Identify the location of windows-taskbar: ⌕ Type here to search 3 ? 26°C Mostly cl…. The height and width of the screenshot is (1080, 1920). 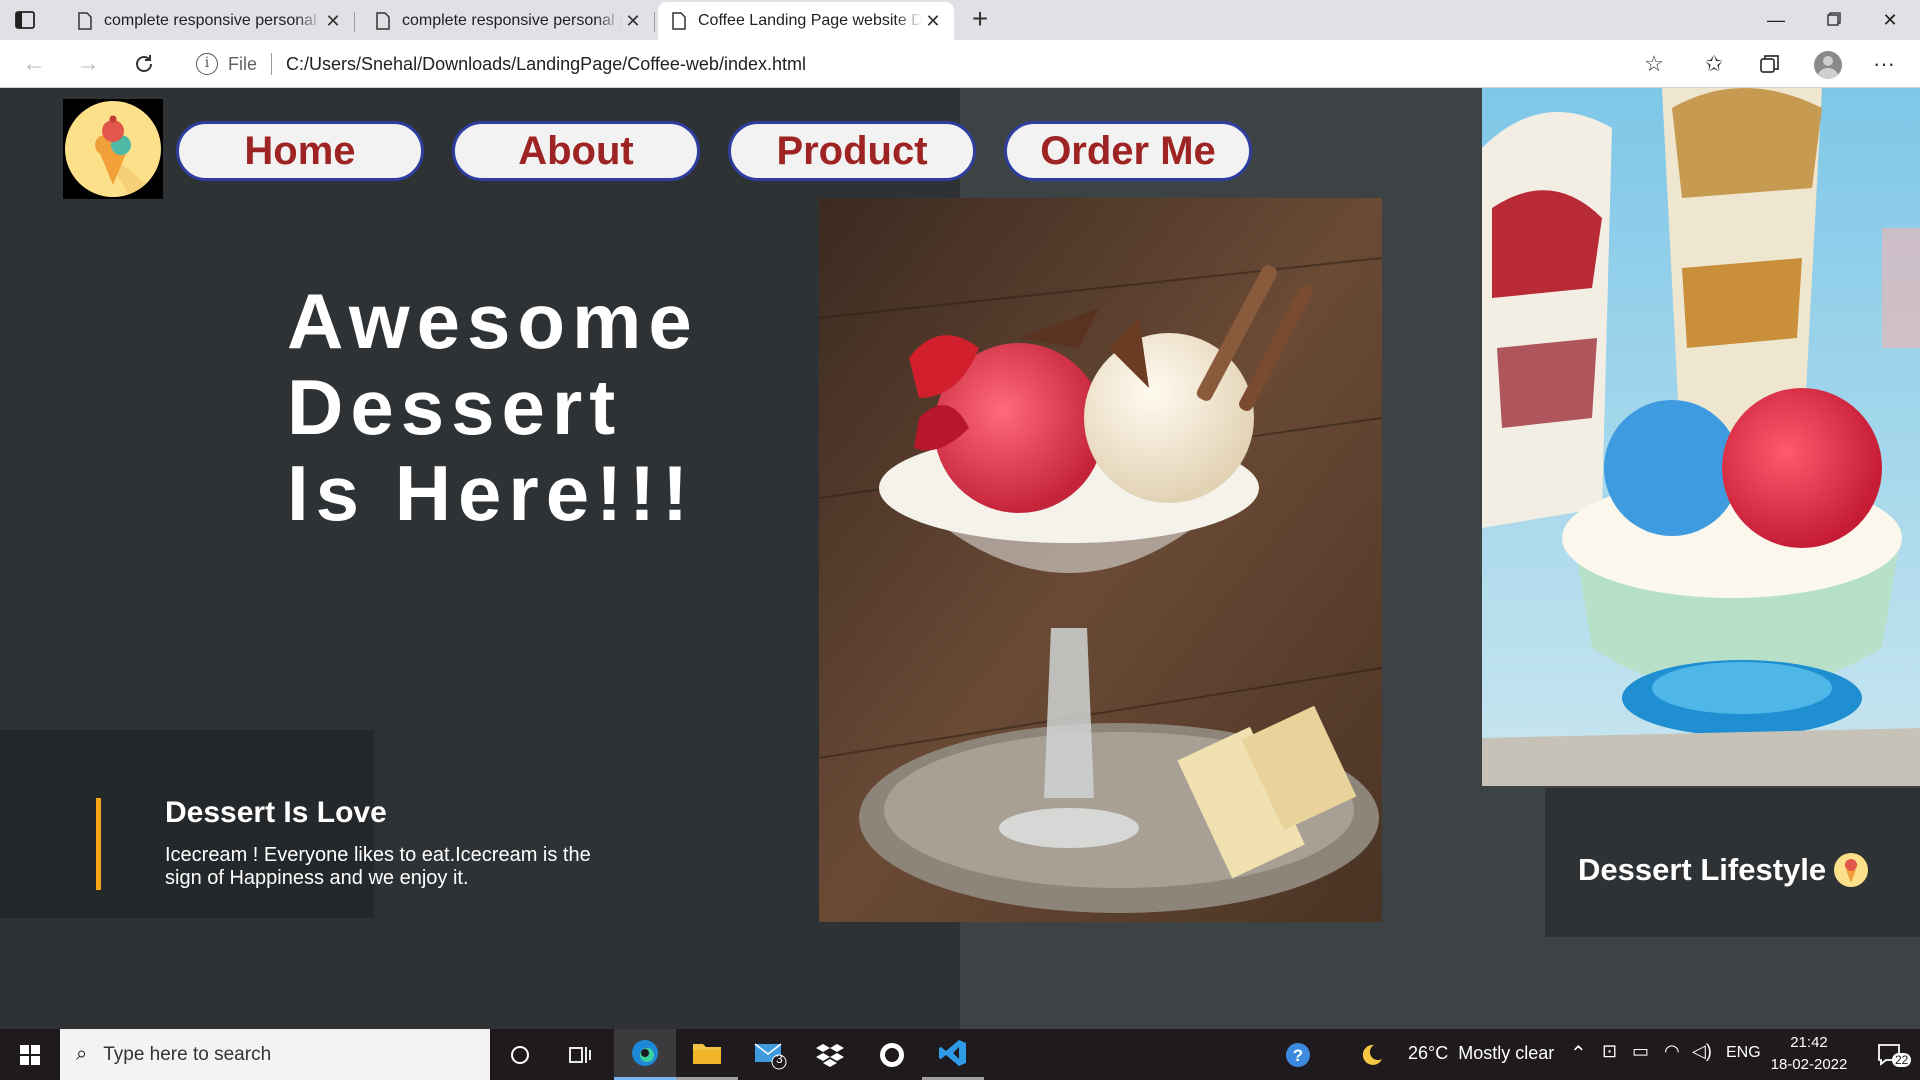
(960, 1054).